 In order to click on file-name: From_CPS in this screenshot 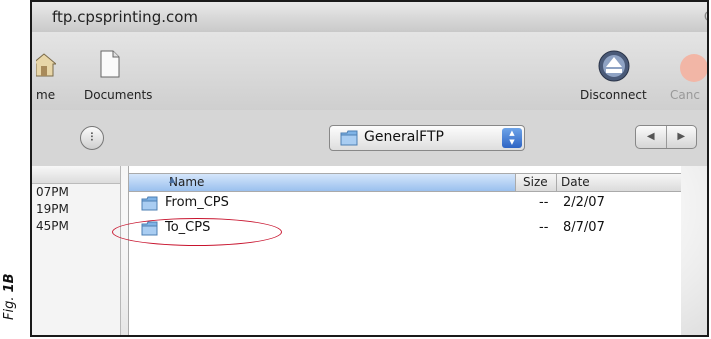, I will do `click(197, 202)`.